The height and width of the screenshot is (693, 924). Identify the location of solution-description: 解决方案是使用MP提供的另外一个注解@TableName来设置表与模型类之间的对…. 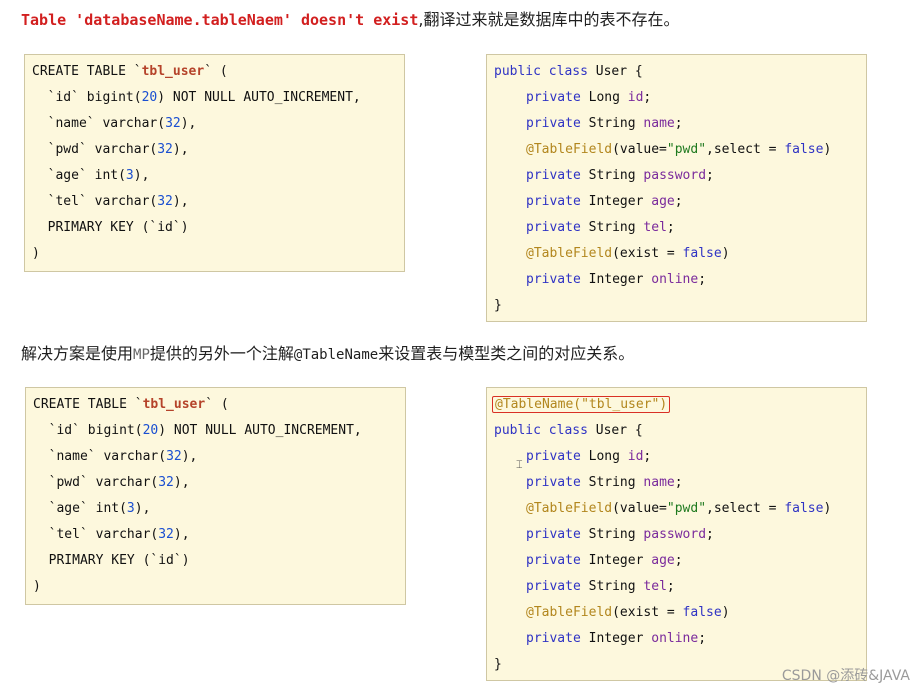
(328, 353).